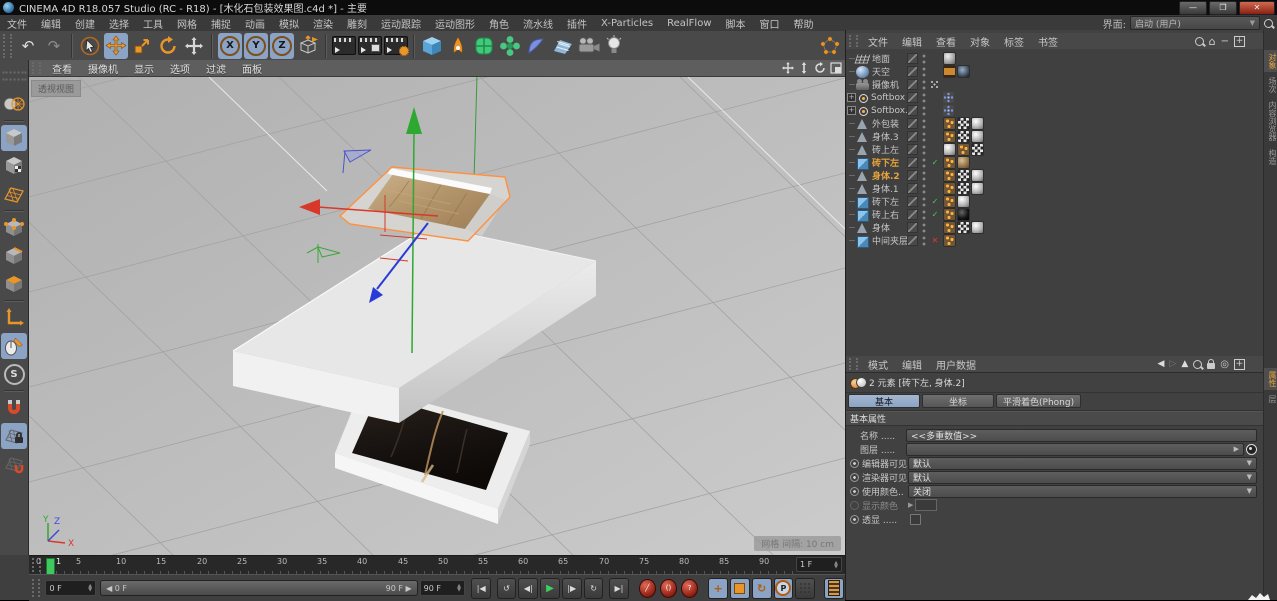  What do you see at coordinates (980, 41) in the screenshot?
I see `om-menu-objects: 对象` at bounding box center [980, 41].